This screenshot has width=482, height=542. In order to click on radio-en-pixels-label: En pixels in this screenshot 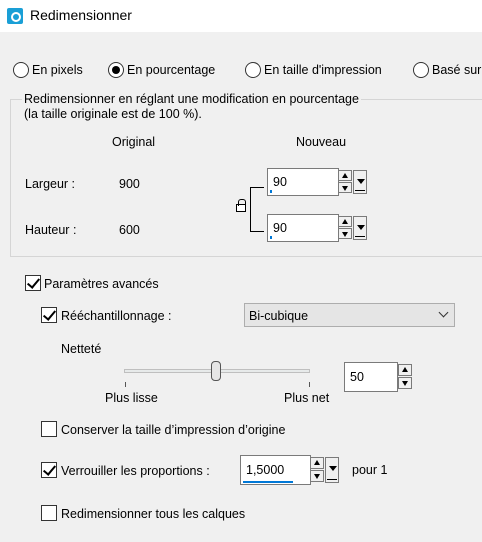, I will do `click(57, 70)`.